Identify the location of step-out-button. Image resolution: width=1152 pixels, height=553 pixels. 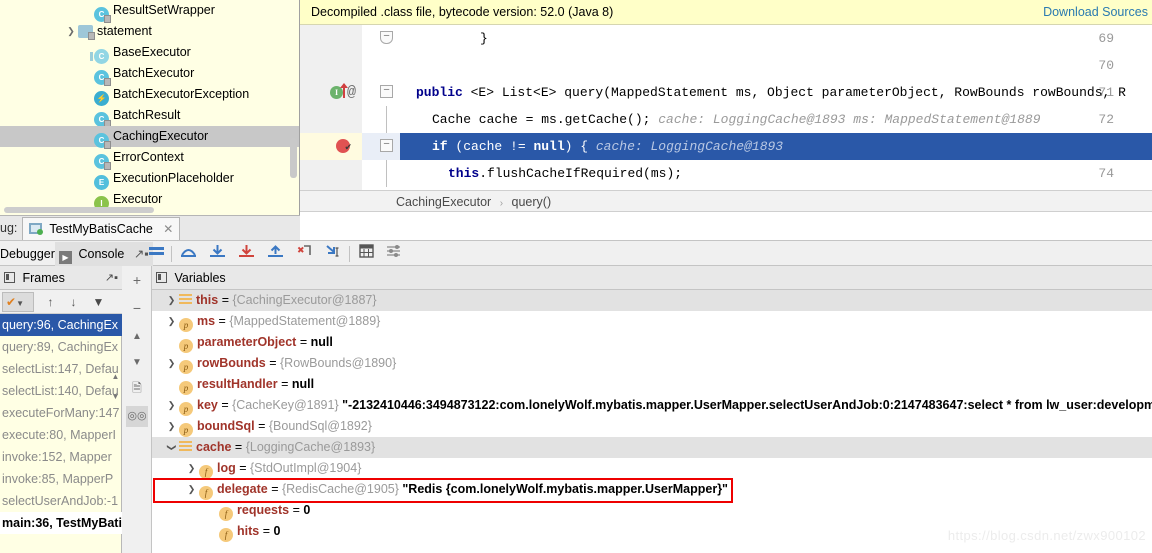
(275, 254).